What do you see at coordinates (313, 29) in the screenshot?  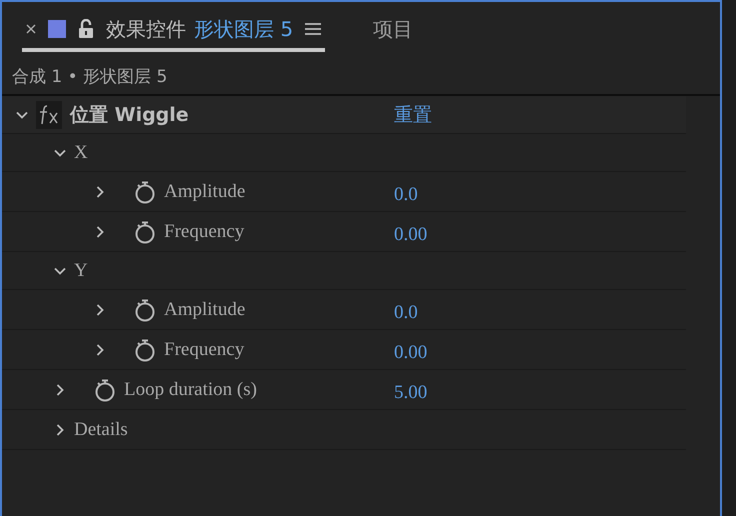 I see `menu-icon` at bounding box center [313, 29].